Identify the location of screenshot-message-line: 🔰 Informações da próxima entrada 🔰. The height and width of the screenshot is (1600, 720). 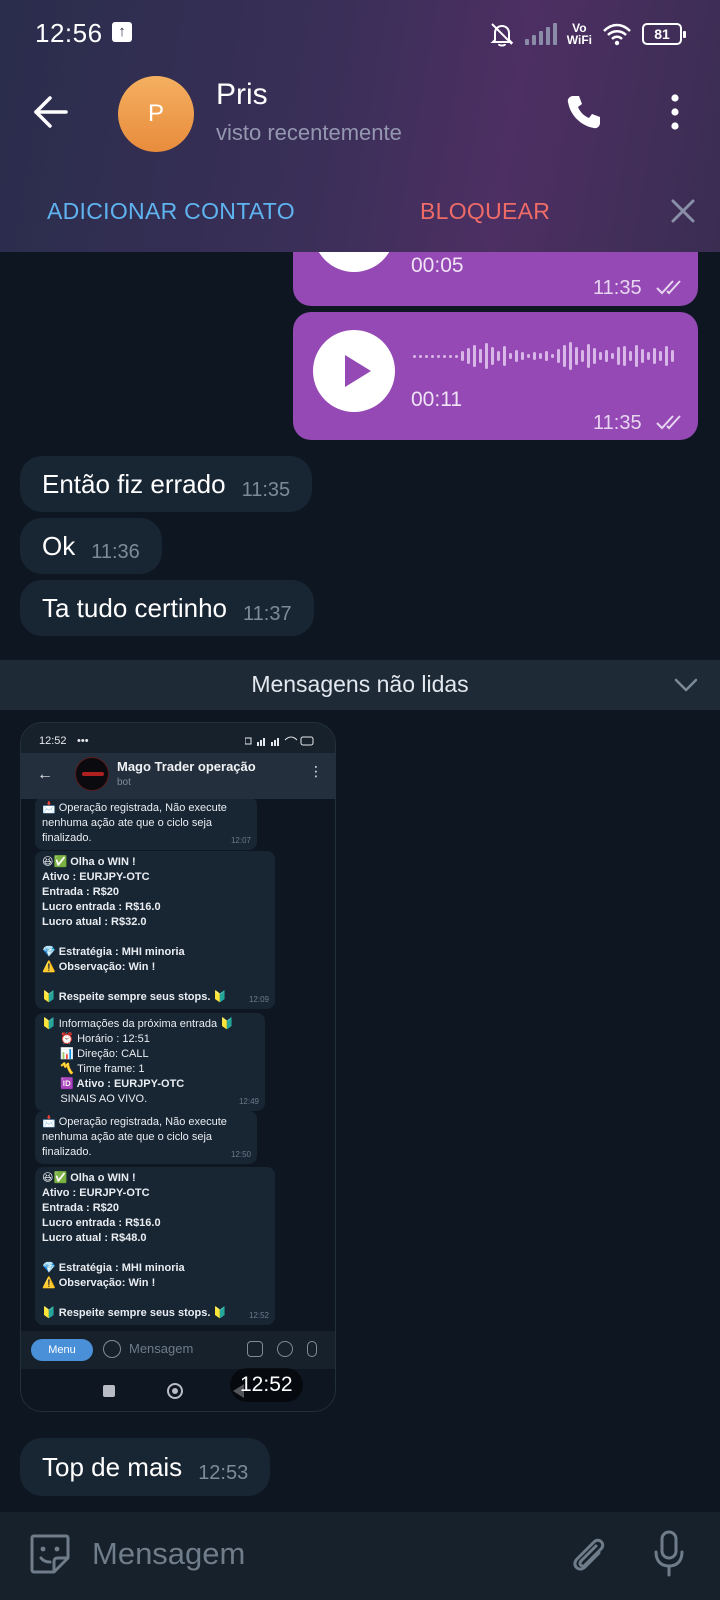
(138, 1024).